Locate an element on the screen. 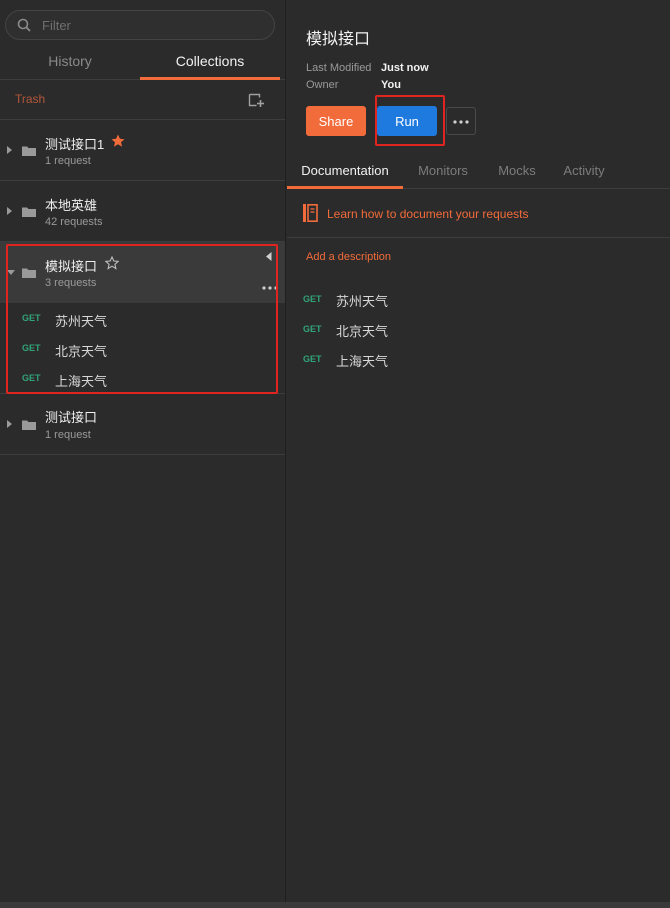 The width and height of the screenshot is (670, 908). meta-label: Last Modified is located at coordinates (339, 68).